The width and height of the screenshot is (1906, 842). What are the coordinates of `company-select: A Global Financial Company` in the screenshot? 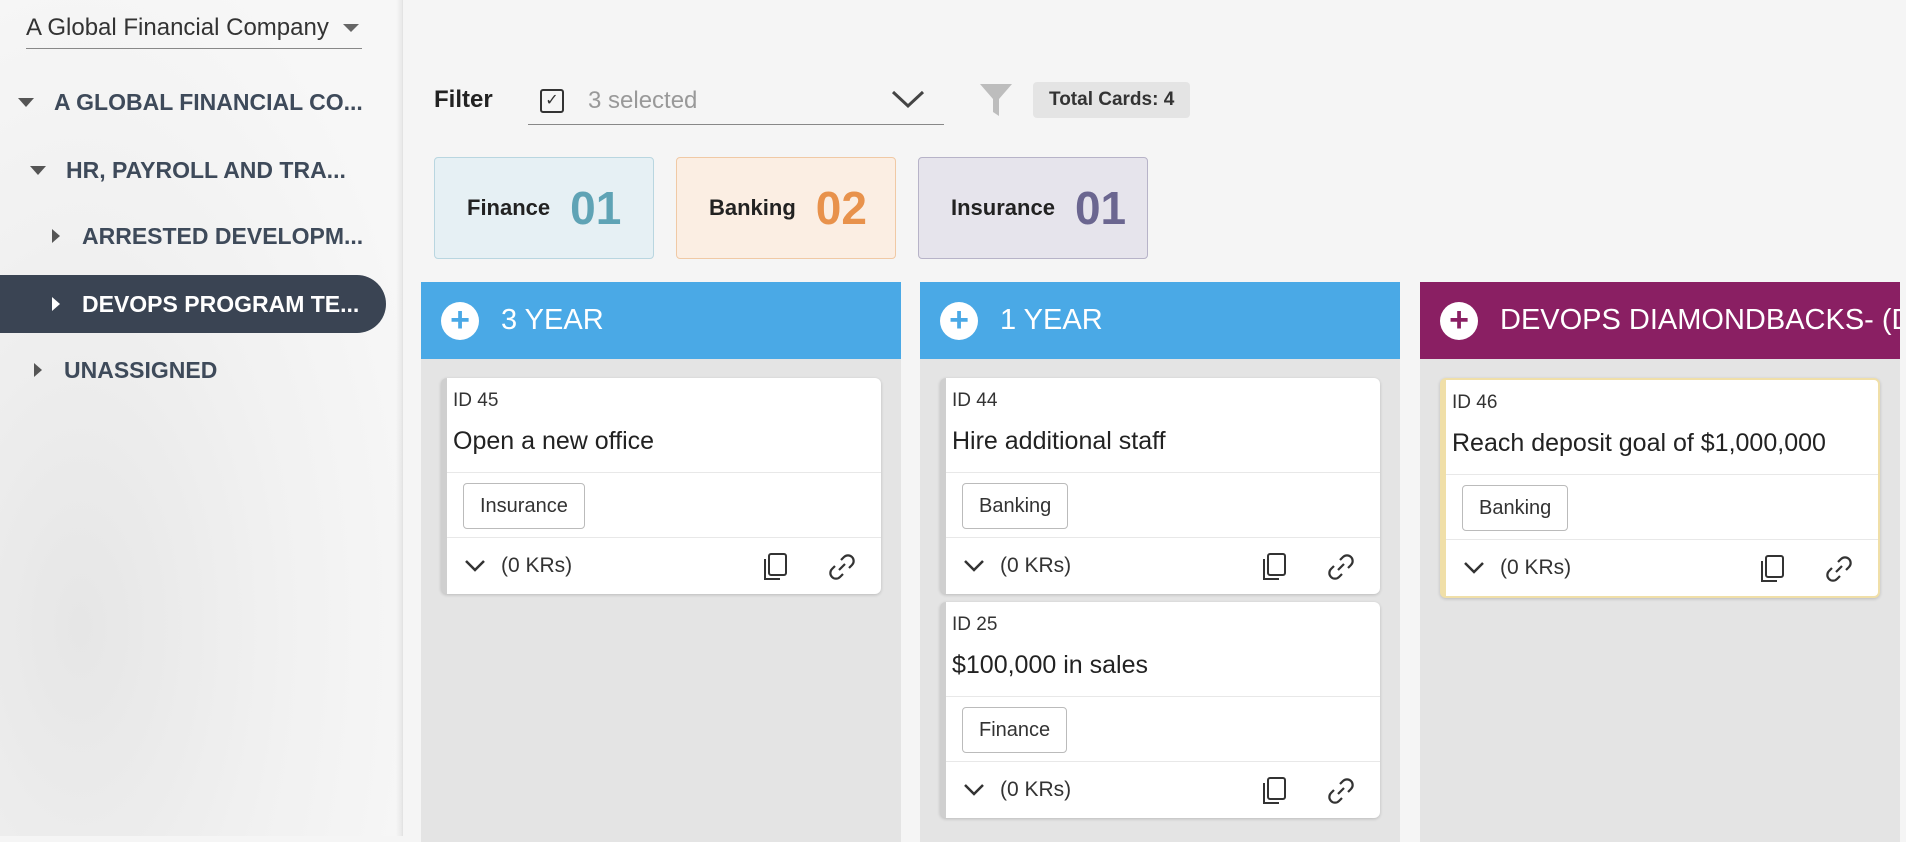 It's located at (194, 28).